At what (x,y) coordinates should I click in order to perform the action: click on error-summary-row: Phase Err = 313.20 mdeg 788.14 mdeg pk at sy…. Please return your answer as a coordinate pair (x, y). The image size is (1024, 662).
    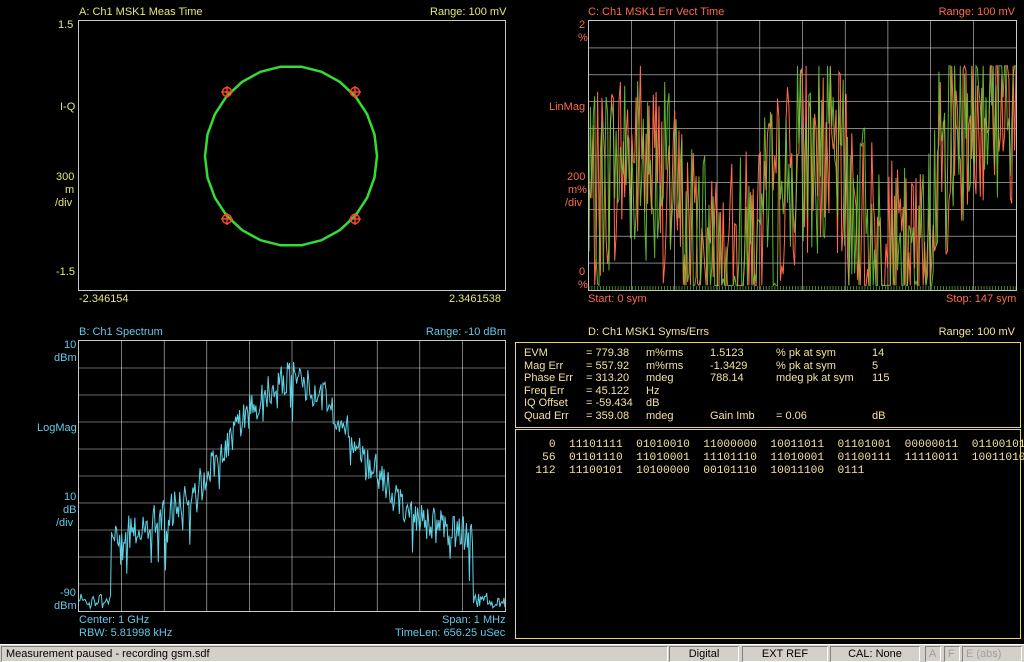
    Looking at the image, I should click on (718, 378).